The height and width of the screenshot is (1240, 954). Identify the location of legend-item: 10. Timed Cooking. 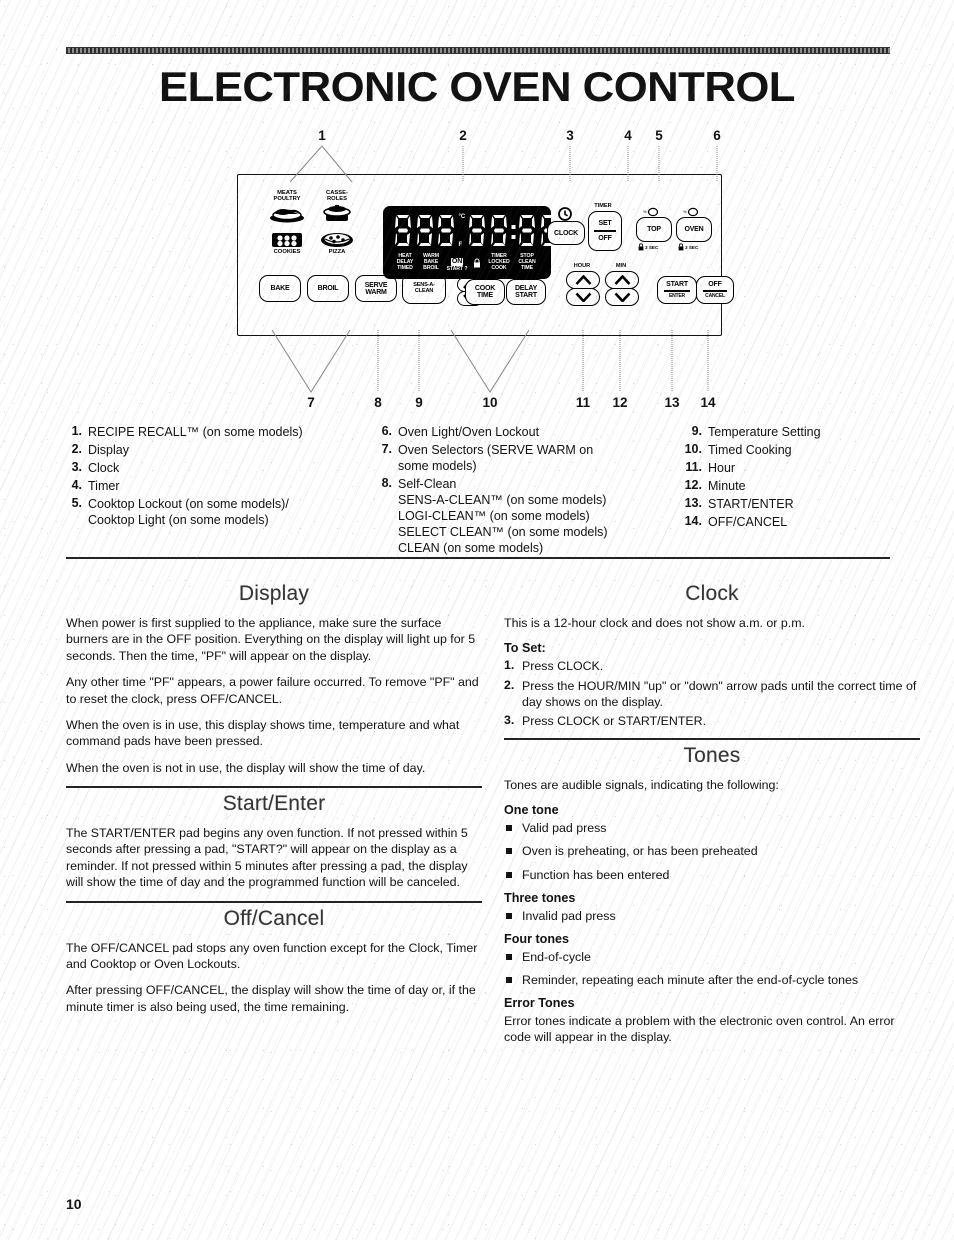
(785, 450).